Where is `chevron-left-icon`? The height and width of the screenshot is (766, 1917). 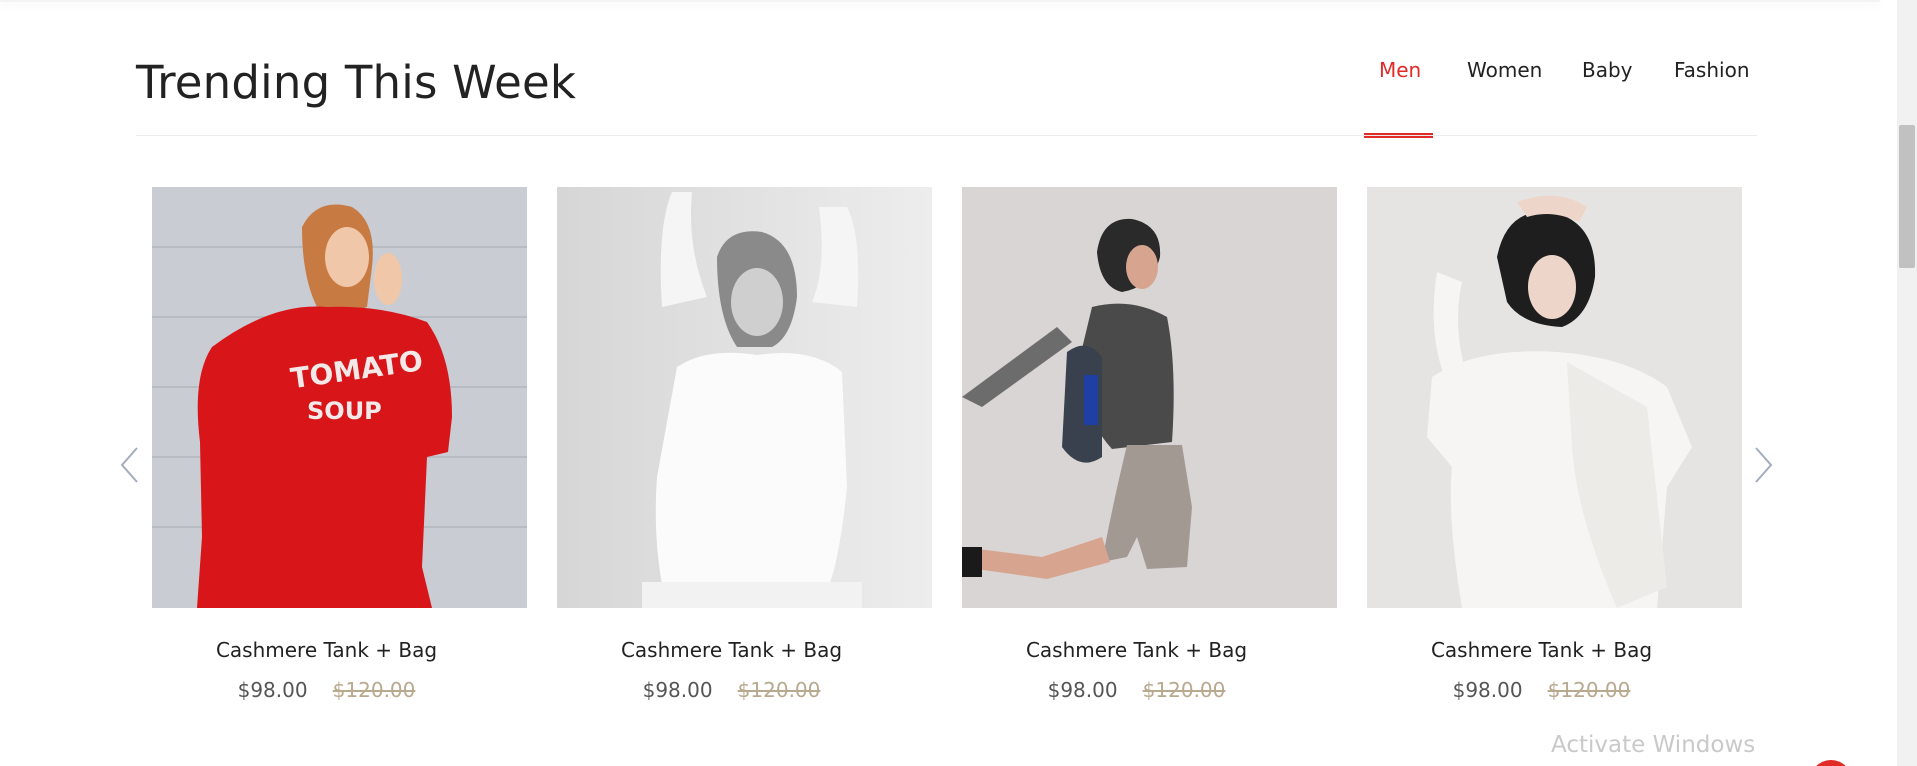 chevron-left-icon is located at coordinates (129, 465).